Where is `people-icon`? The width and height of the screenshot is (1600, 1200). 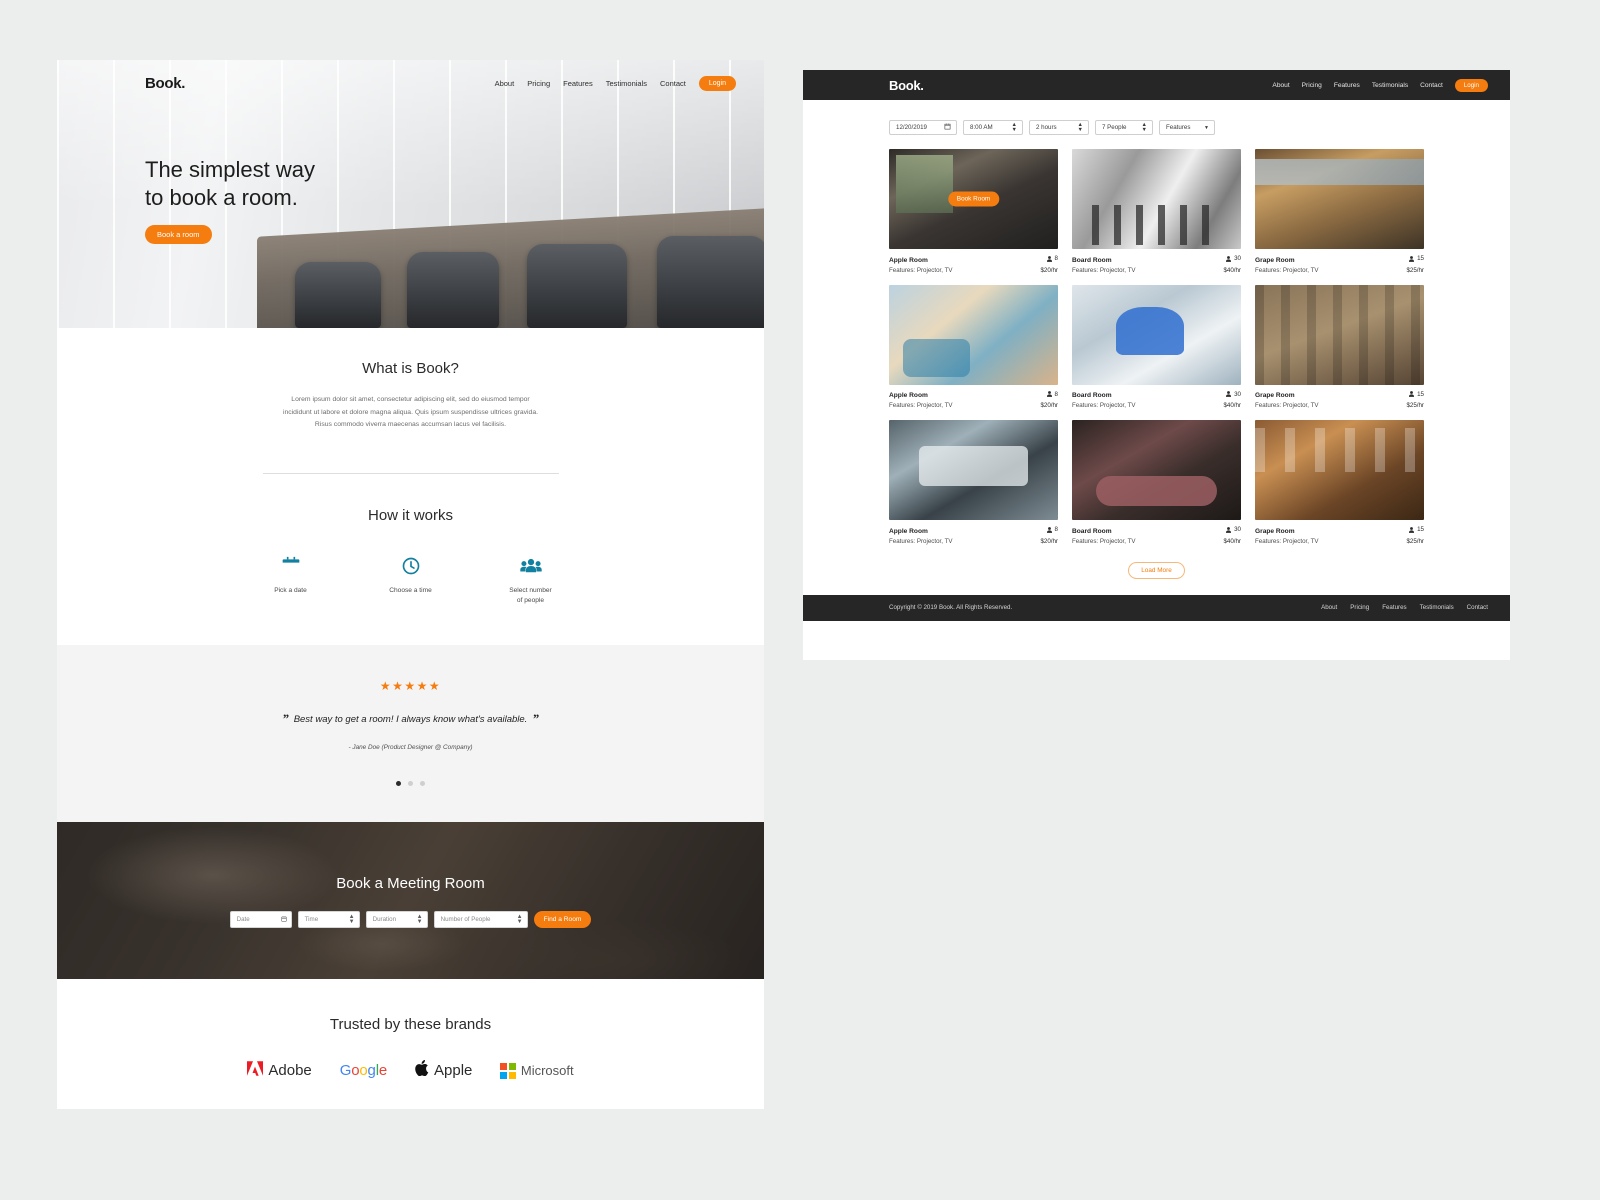 people-icon is located at coordinates (531, 566).